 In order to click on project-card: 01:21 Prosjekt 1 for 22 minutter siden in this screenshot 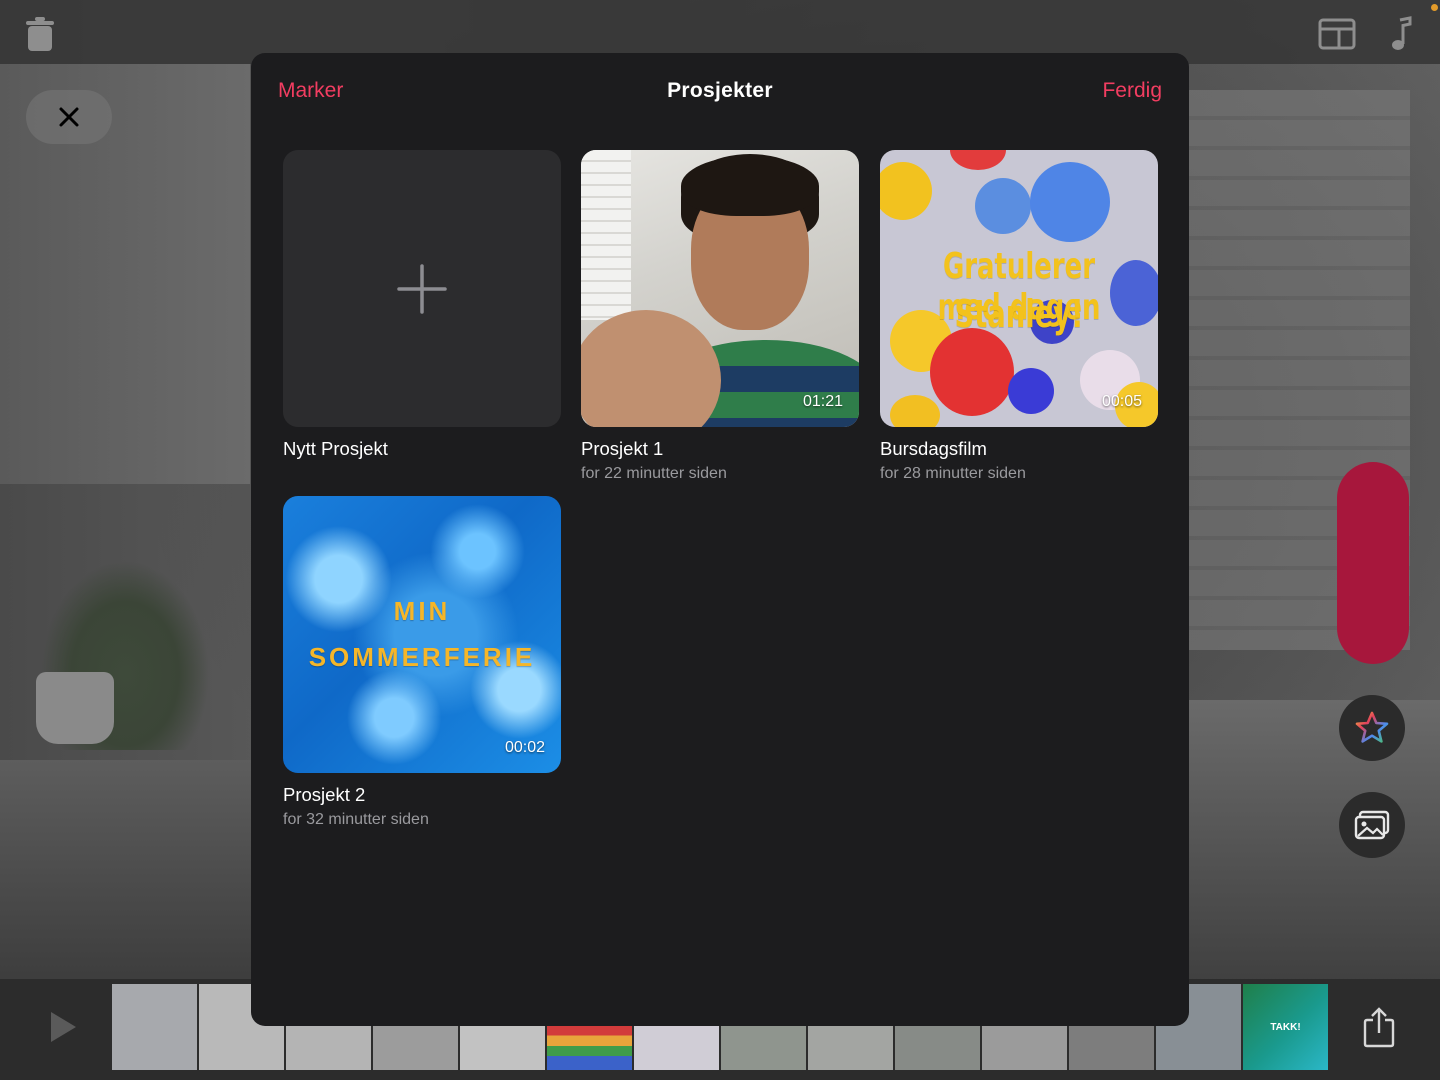, I will do `click(720, 317)`.